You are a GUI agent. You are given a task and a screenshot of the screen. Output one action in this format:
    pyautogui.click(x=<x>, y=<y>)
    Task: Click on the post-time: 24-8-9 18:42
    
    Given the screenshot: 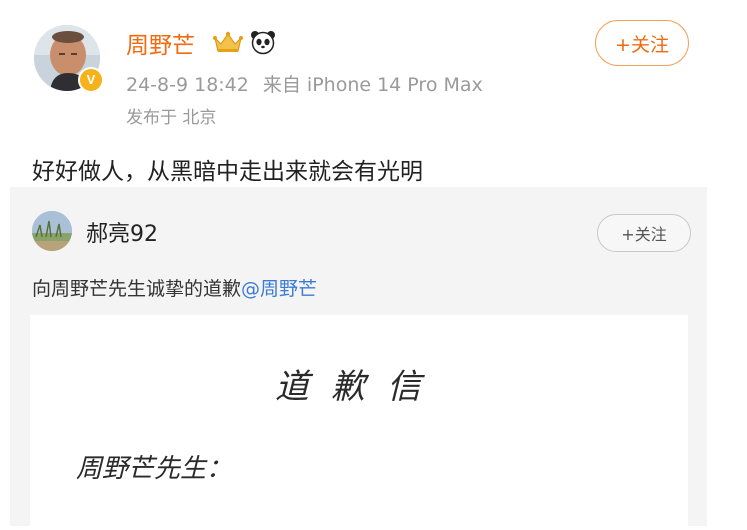 What is the action you would take?
    pyautogui.click(x=187, y=85)
    